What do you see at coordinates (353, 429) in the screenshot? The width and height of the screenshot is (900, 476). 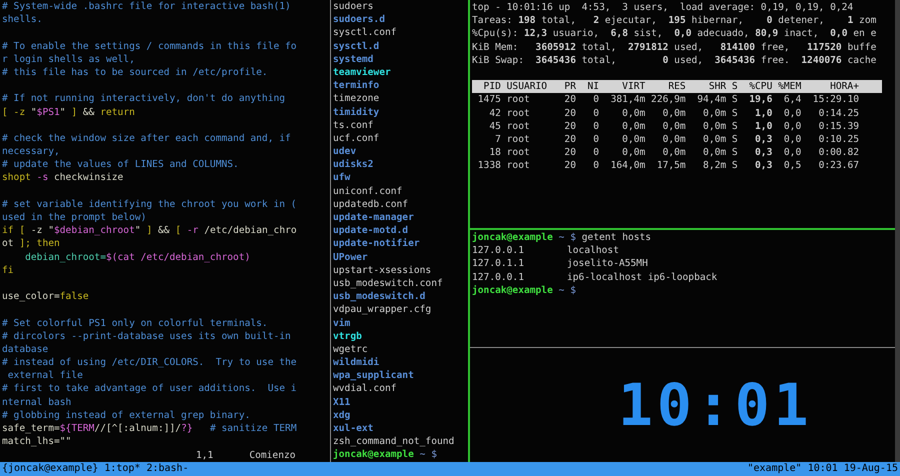 I see `directory-name: xul-ext` at bounding box center [353, 429].